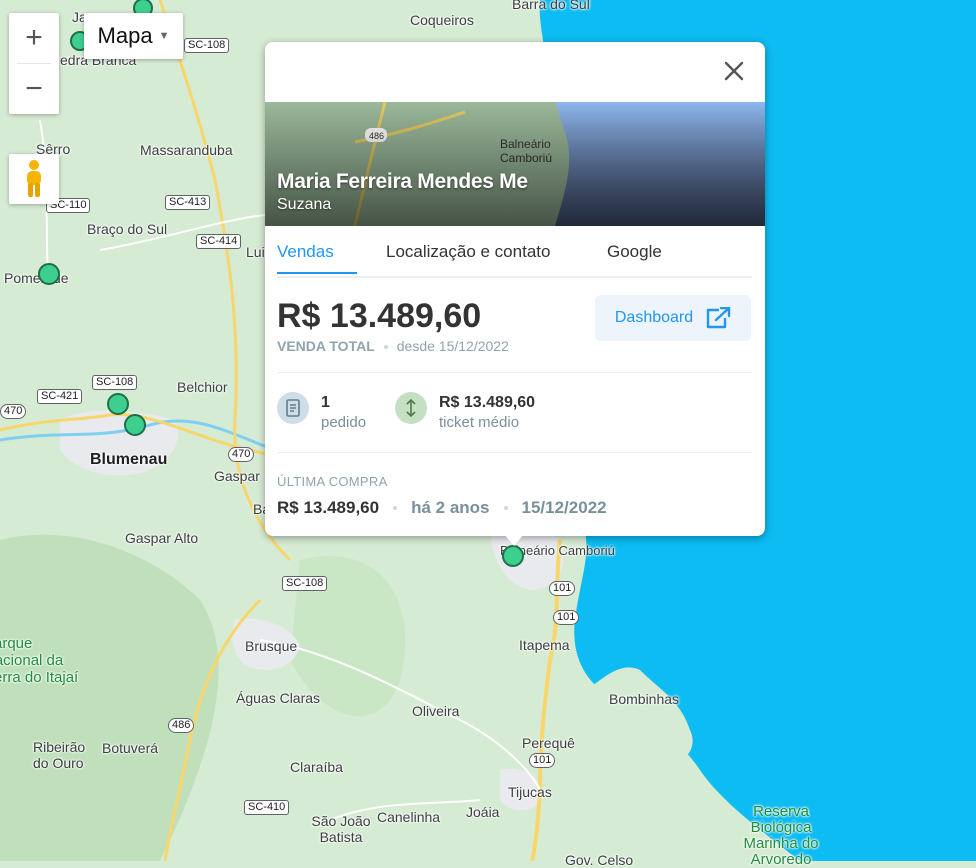 The image size is (976, 868). What do you see at coordinates (162, 538) in the screenshot?
I see `place-label: Gaspar Alto` at bounding box center [162, 538].